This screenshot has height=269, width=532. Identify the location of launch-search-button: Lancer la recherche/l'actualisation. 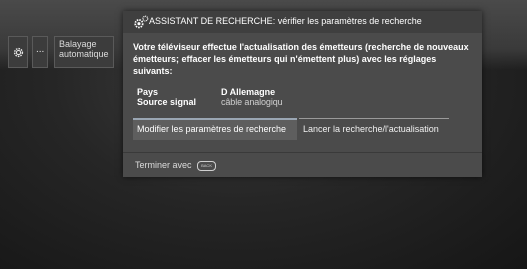
(374, 129).